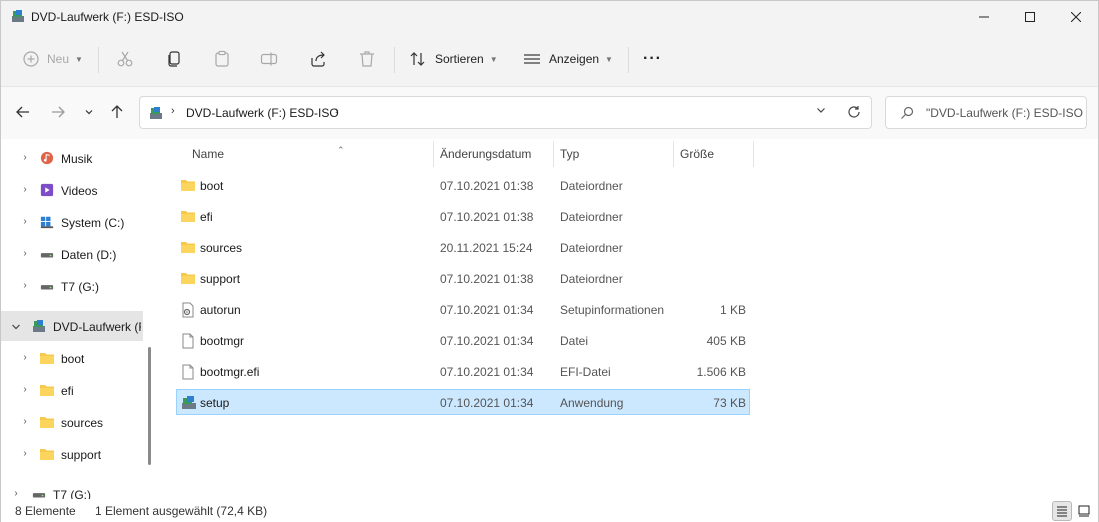 The image size is (1099, 522). What do you see at coordinates (79, 191) in the screenshot?
I see `sidebar-item-label: Videos` at bounding box center [79, 191].